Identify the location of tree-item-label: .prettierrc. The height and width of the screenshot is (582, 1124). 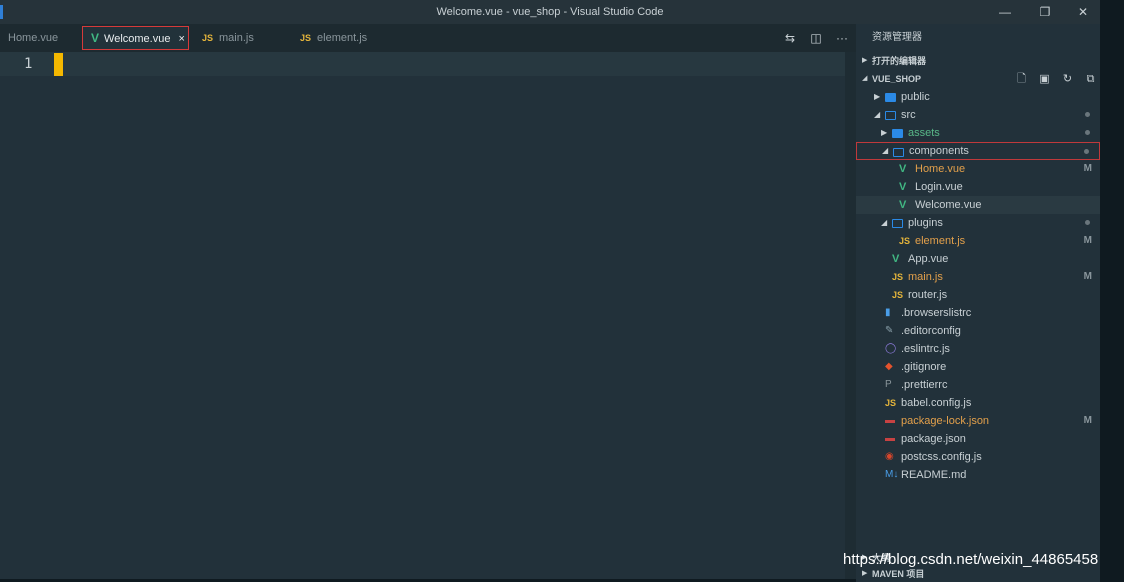
(924, 385).